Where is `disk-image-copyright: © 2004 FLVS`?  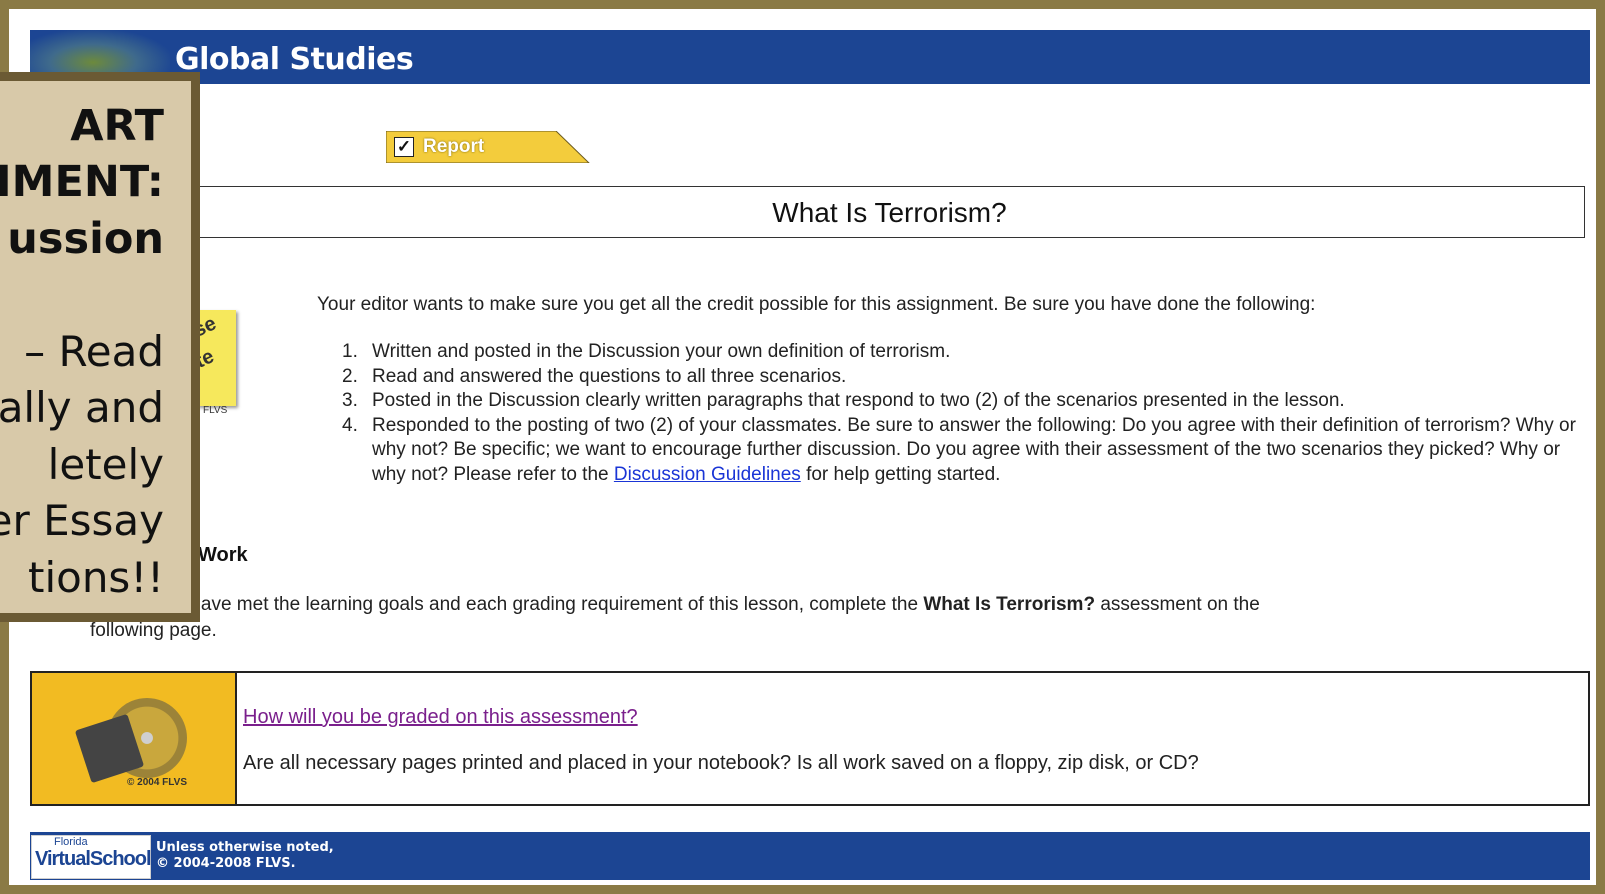
disk-image-copyright: © 2004 FLVS is located at coordinates (157, 782).